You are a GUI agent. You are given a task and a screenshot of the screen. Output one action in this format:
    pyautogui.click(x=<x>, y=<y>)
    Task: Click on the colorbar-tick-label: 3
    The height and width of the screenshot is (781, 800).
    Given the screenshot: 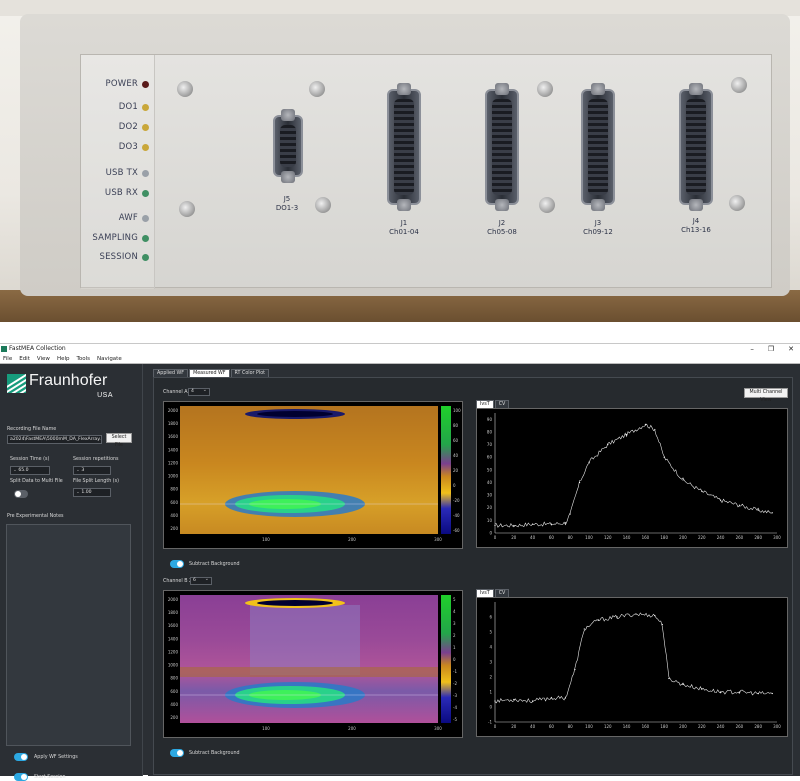 What is the action you would take?
    pyautogui.click(x=454, y=623)
    